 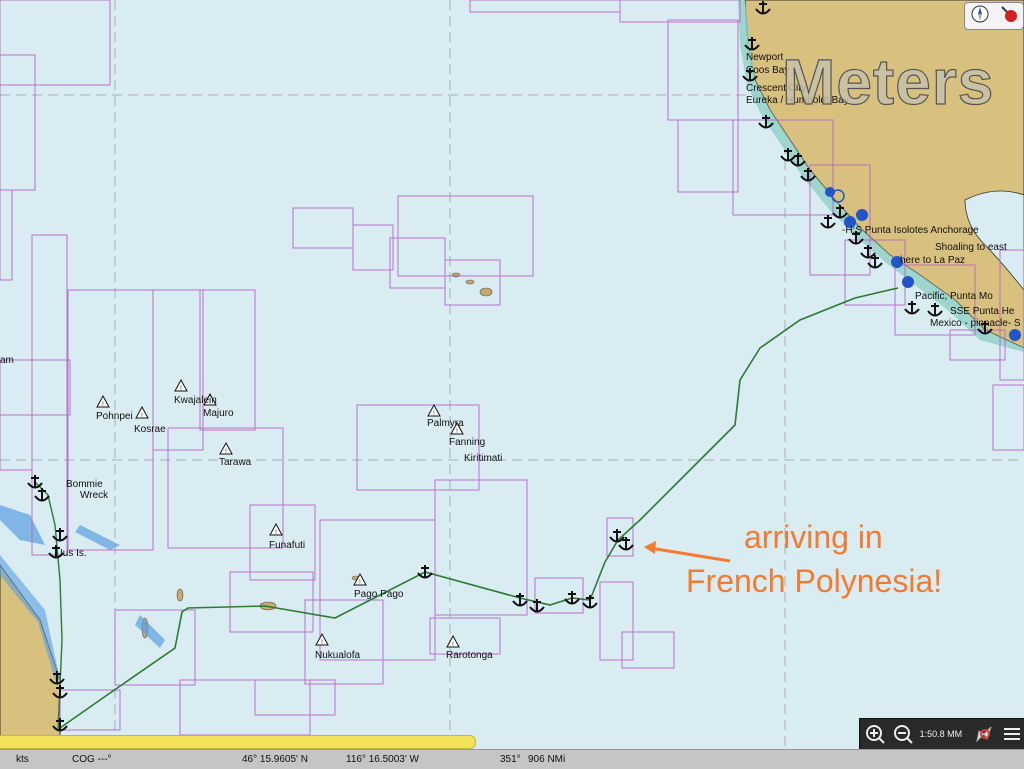 What do you see at coordinates (195, 400) in the screenshot?
I see `label-kwajalein: Kwajalein` at bounding box center [195, 400].